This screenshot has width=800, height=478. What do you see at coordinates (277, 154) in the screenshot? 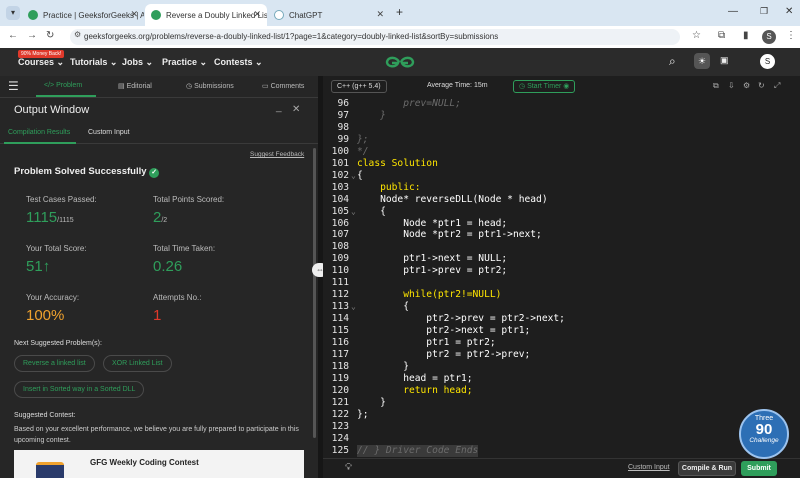
I see `suggest-feedback-link: Suggest Feedback` at bounding box center [277, 154].